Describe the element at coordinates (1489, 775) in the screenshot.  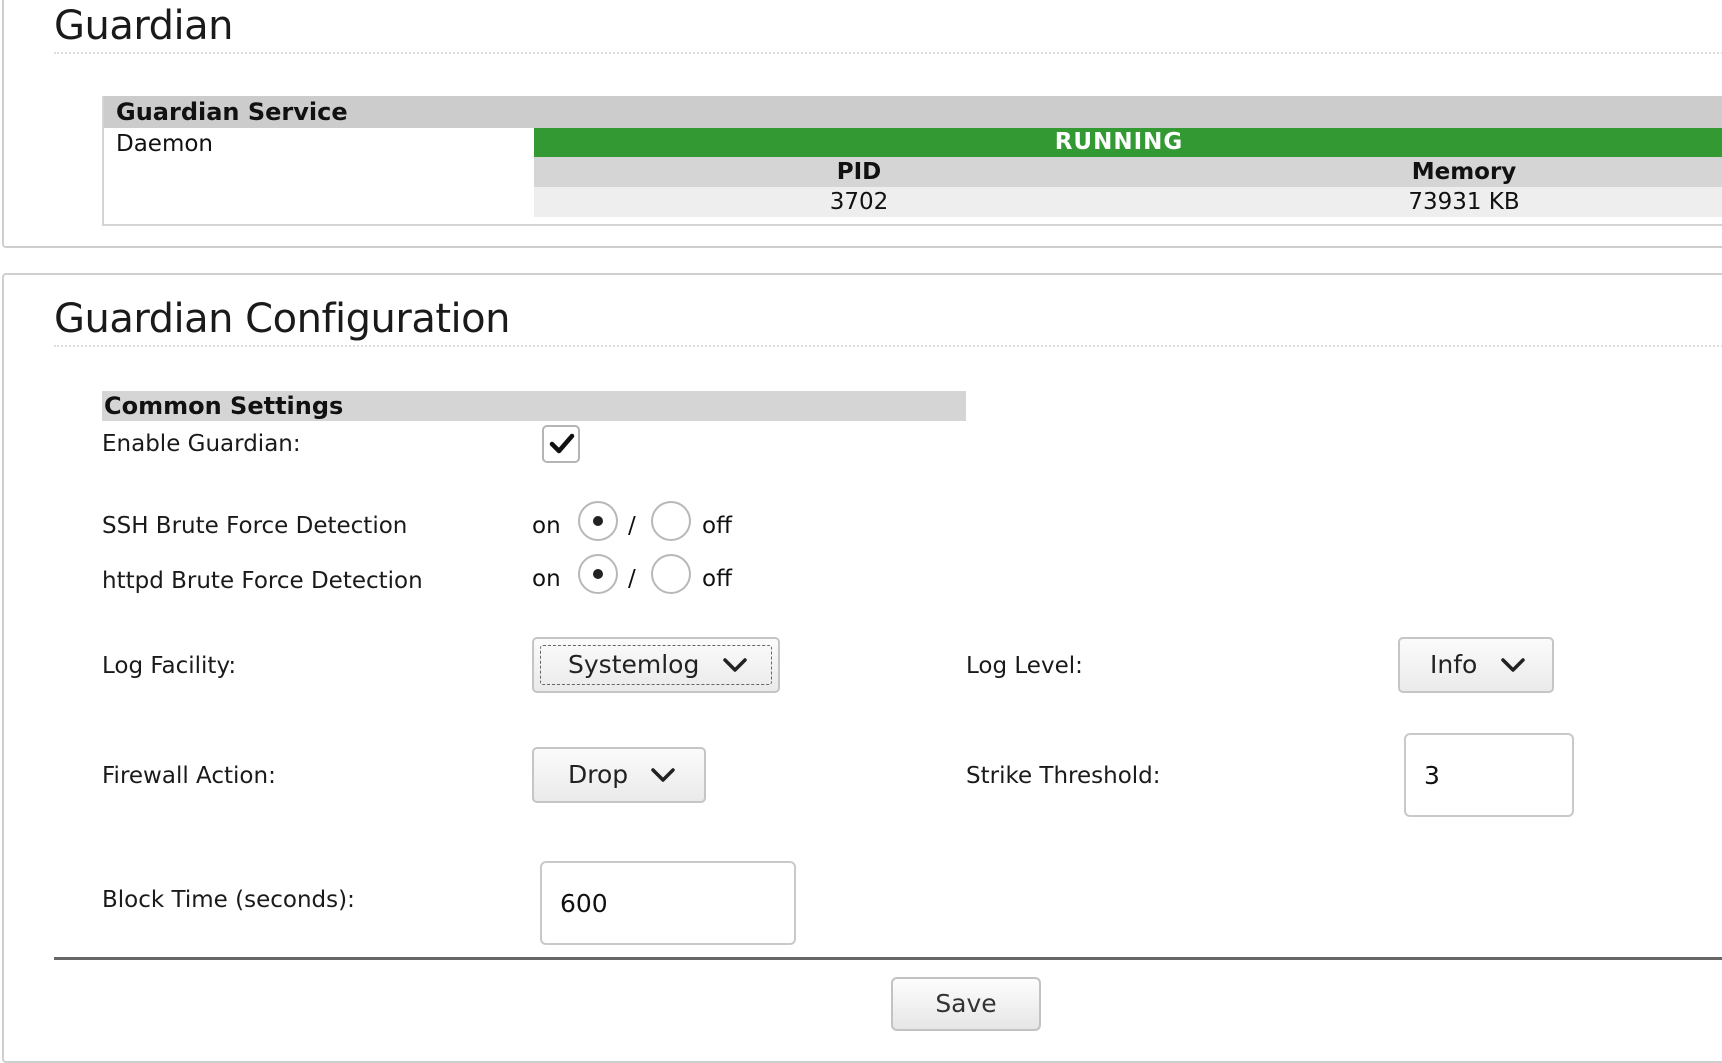
I see `strike-threshold-input` at that location.